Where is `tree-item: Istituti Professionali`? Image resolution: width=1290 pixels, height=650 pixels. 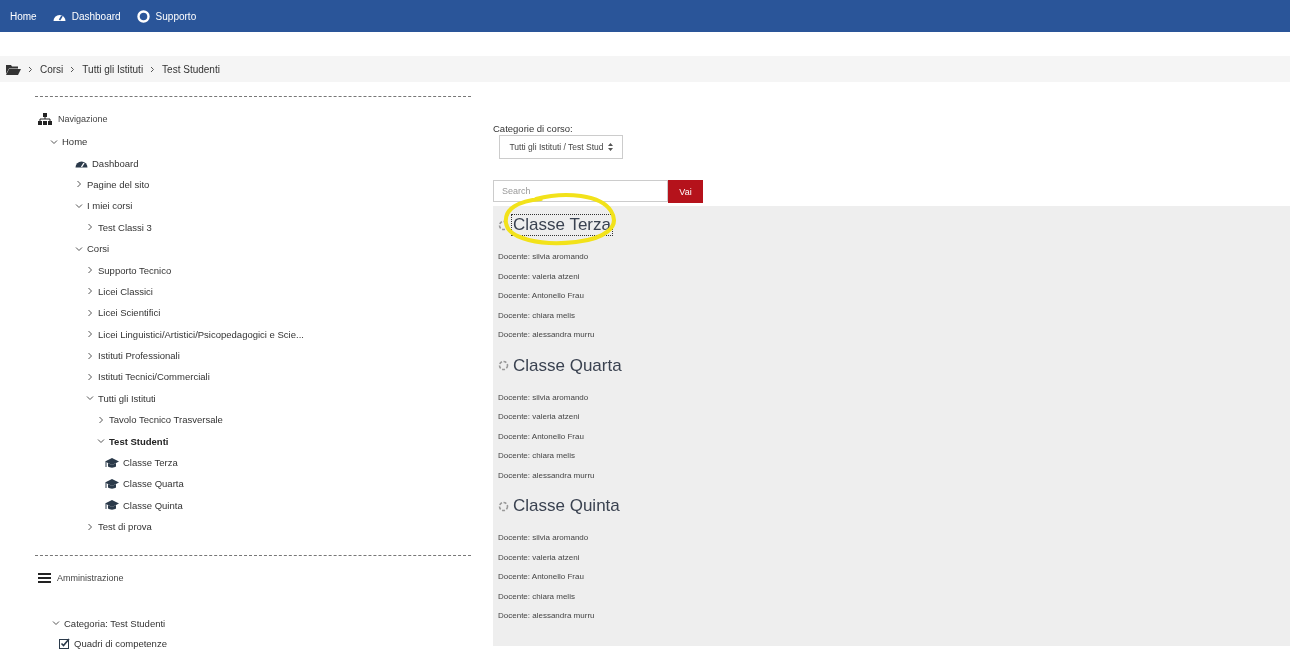 tree-item: Istituti Professionali is located at coordinates (139, 356).